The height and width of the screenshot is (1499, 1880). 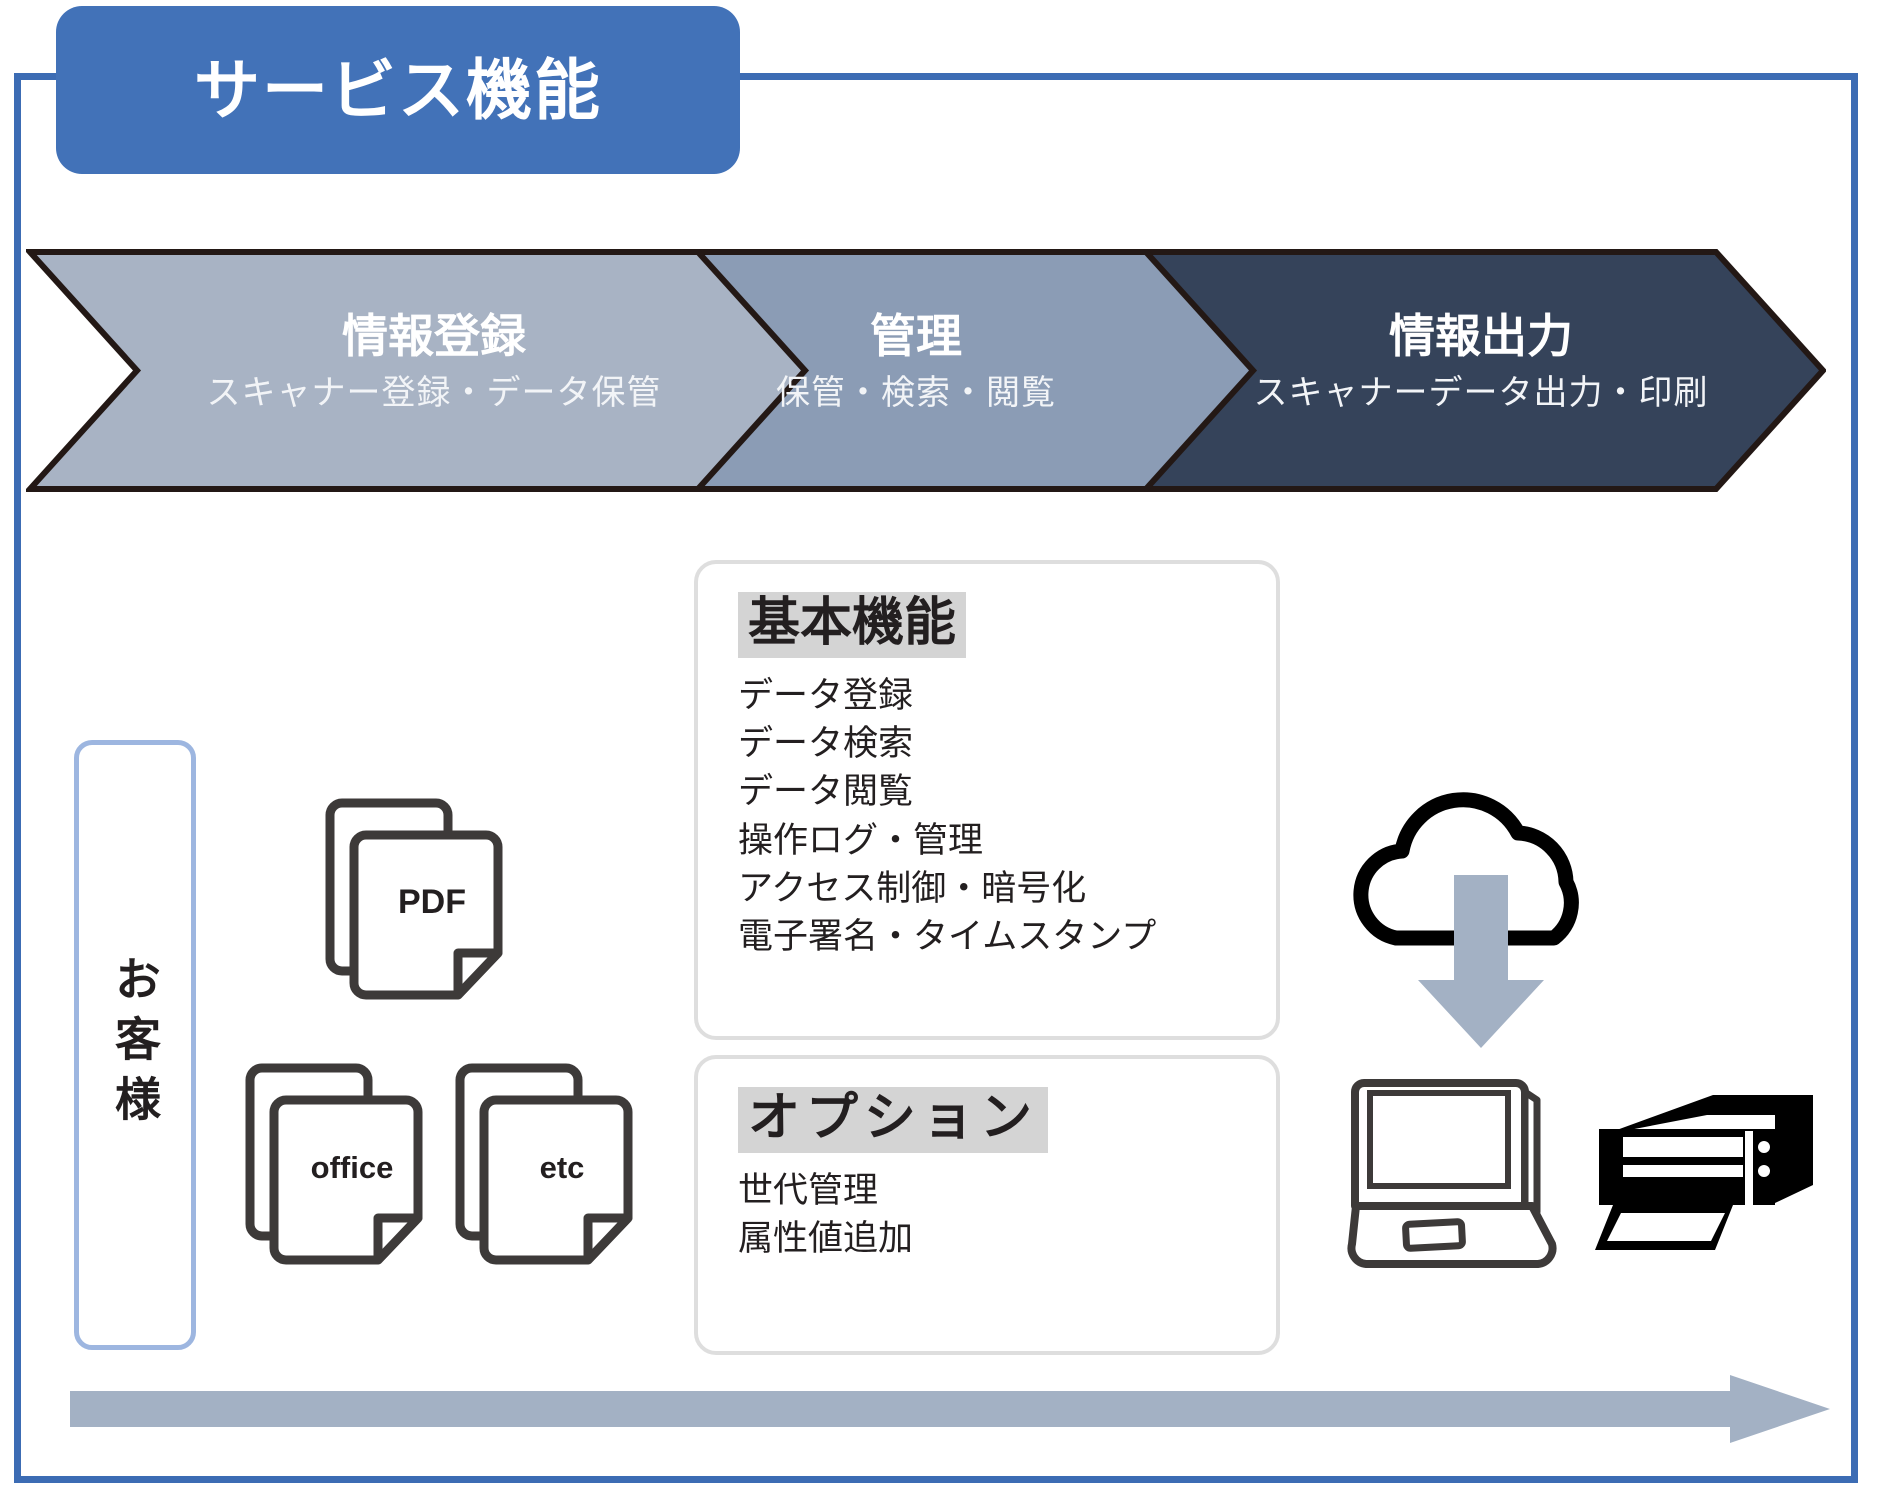 What do you see at coordinates (852, 625) in the screenshot?
I see `basic-features-heading: 基本機能` at bounding box center [852, 625].